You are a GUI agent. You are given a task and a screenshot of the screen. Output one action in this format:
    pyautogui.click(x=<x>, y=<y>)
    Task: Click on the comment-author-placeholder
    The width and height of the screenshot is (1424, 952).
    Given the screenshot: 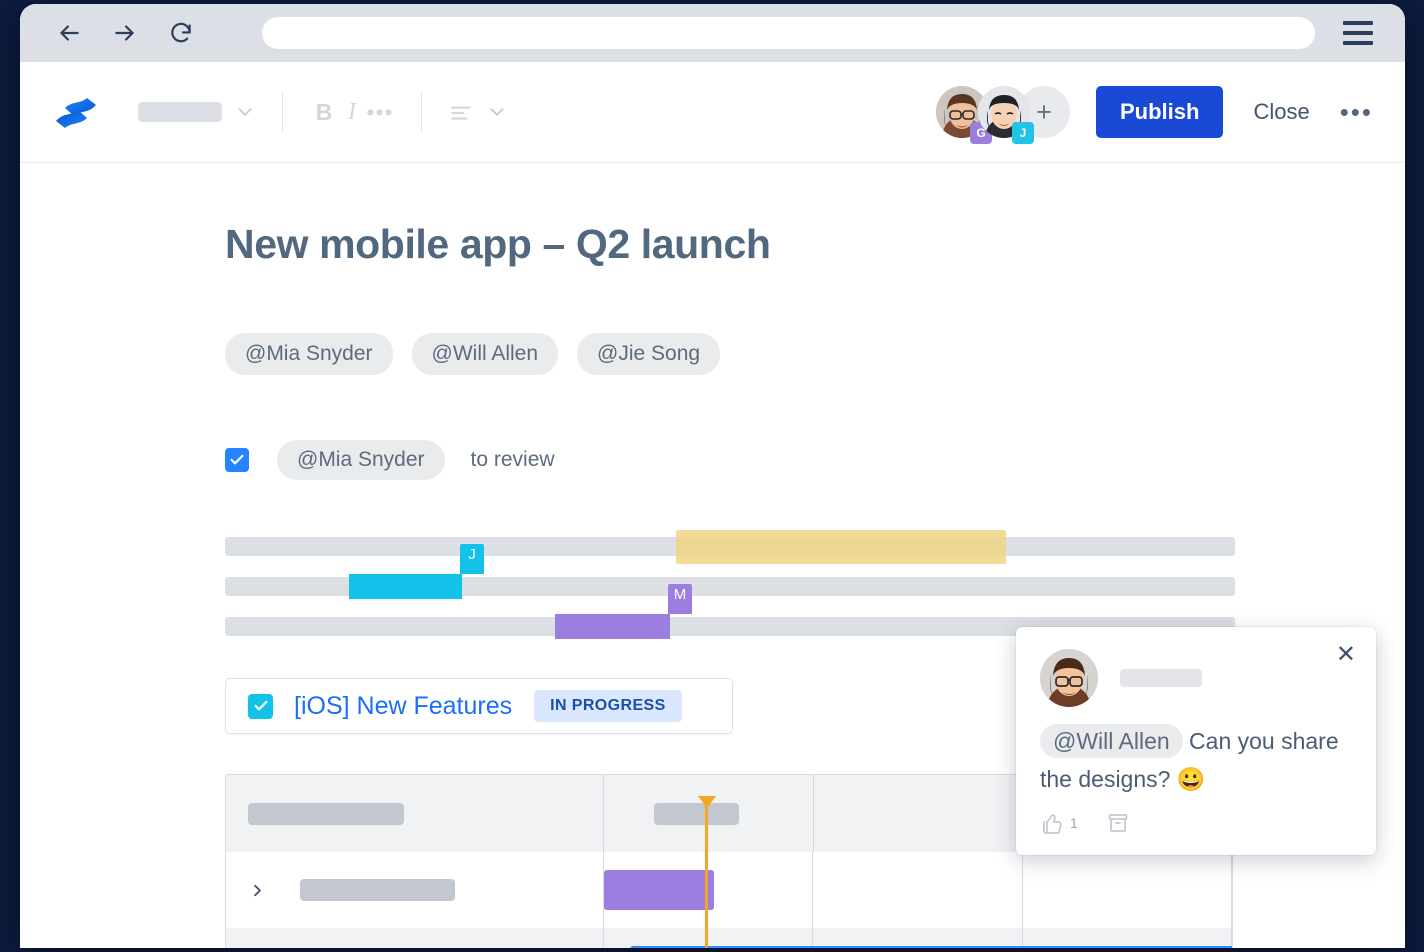 What is the action you would take?
    pyautogui.click(x=1161, y=678)
    